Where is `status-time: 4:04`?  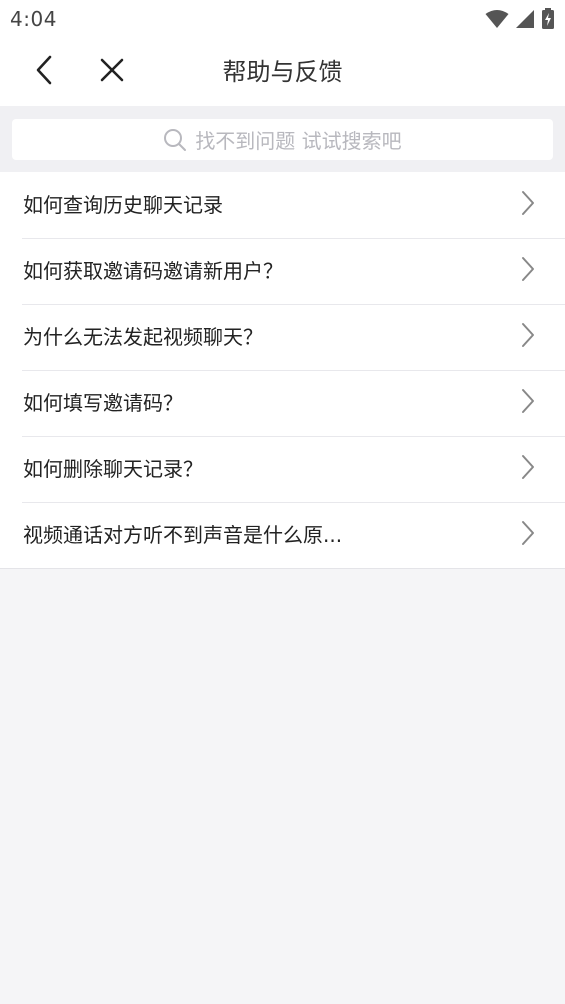
status-time: 4:04 is located at coordinates (33, 19).